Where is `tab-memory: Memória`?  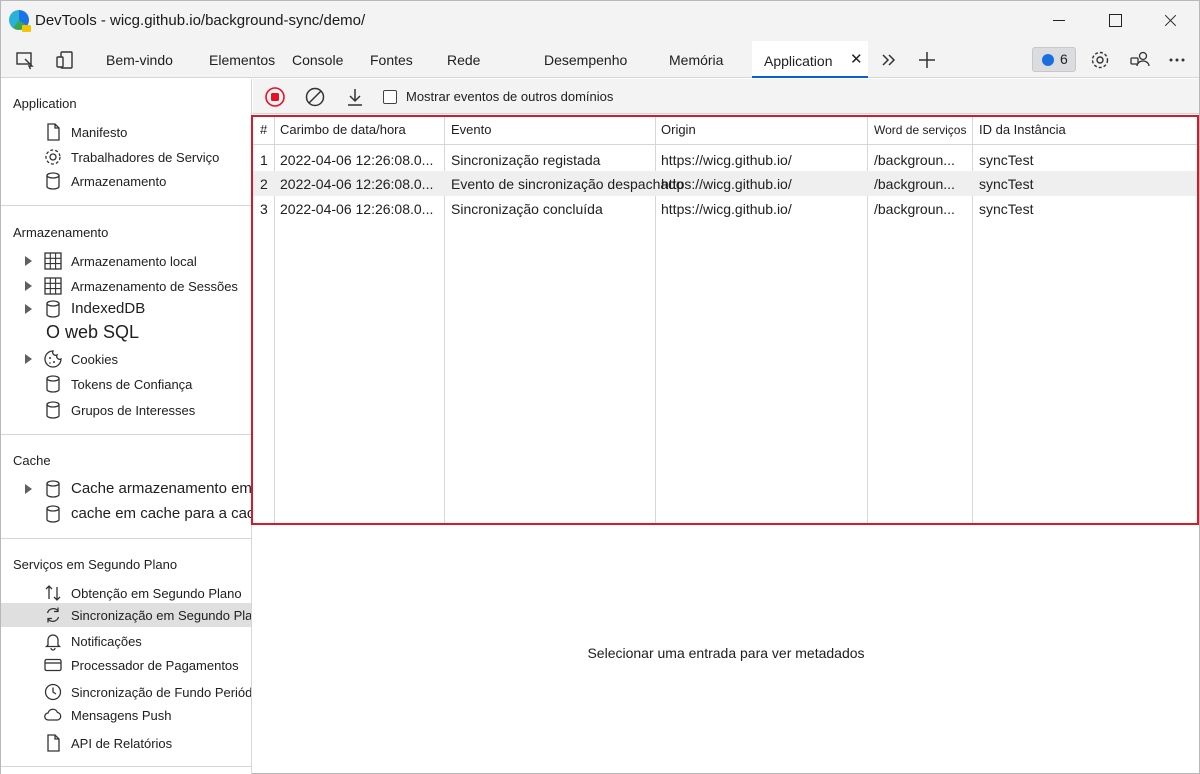 tab-memory: Memória is located at coordinates (696, 60).